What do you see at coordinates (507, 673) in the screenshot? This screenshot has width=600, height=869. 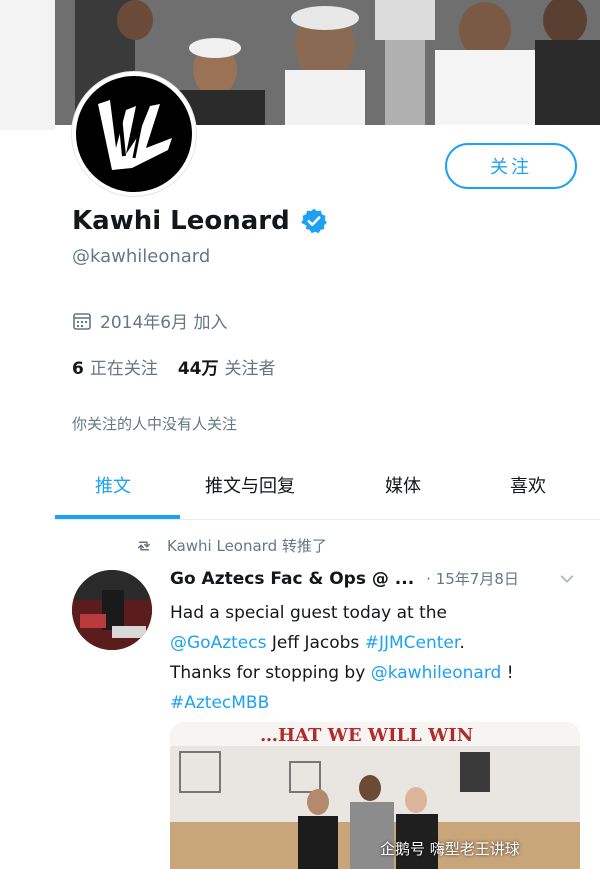 I see `tweet-text-segment: !` at bounding box center [507, 673].